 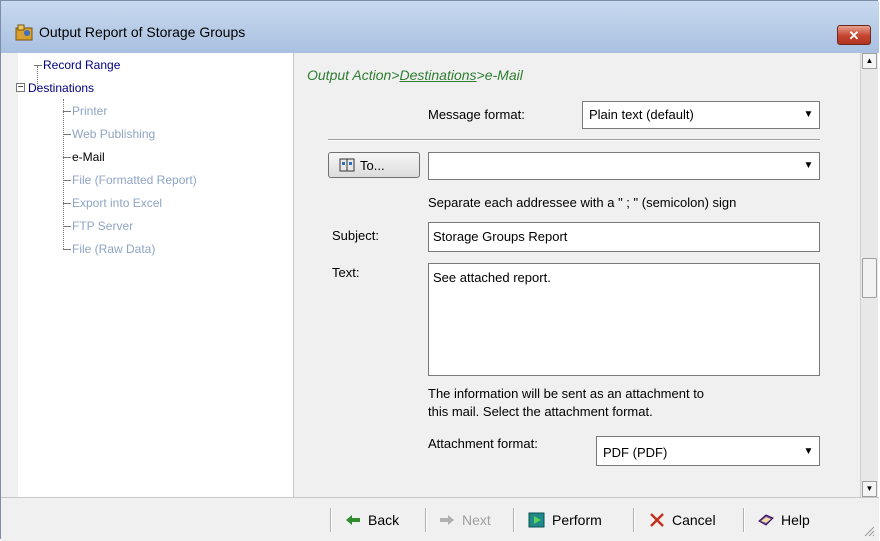 What do you see at coordinates (61, 88) in the screenshot?
I see `tree-item-destinations: Destinations` at bounding box center [61, 88].